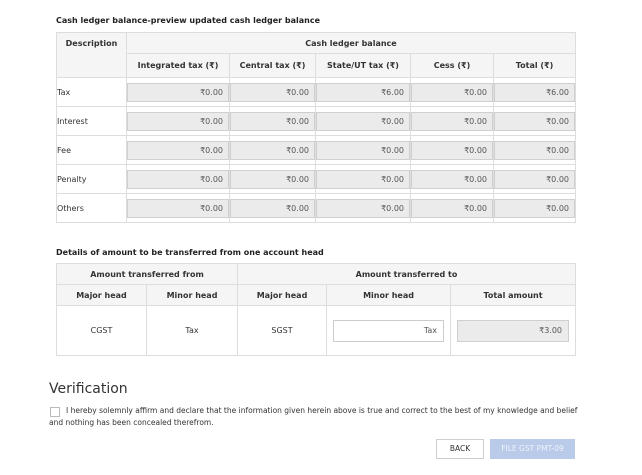 This screenshot has width=642, height=475. What do you see at coordinates (192, 330) in the screenshot?
I see `minor-head-from-value: Tax` at bounding box center [192, 330].